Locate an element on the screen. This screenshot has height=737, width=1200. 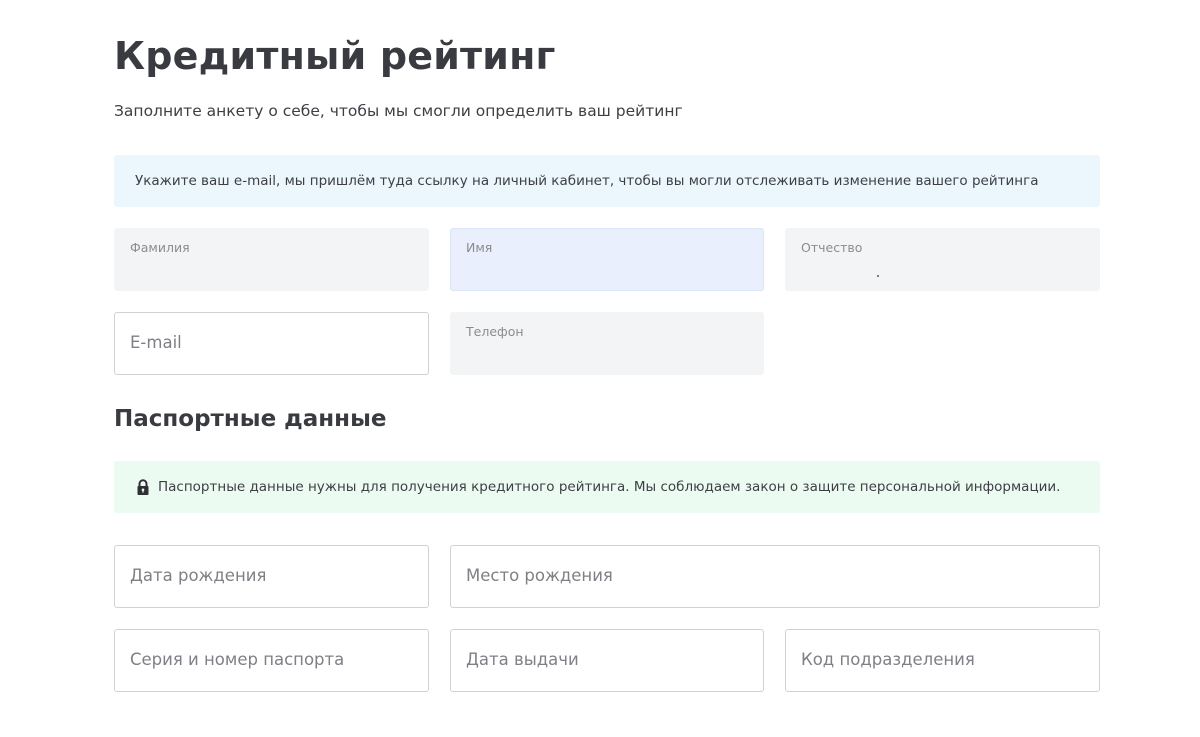
division-code-input: Код подразделения is located at coordinates (942, 660).